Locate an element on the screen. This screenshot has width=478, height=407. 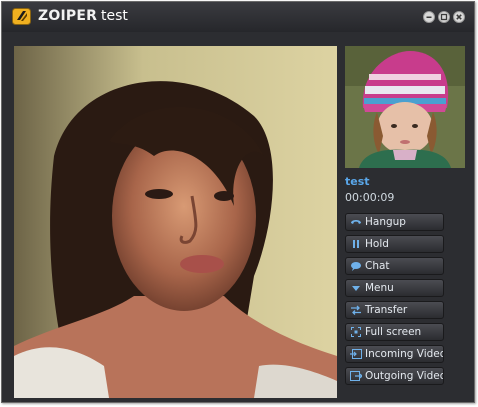
contact-name: test is located at coordinates (357, 181).